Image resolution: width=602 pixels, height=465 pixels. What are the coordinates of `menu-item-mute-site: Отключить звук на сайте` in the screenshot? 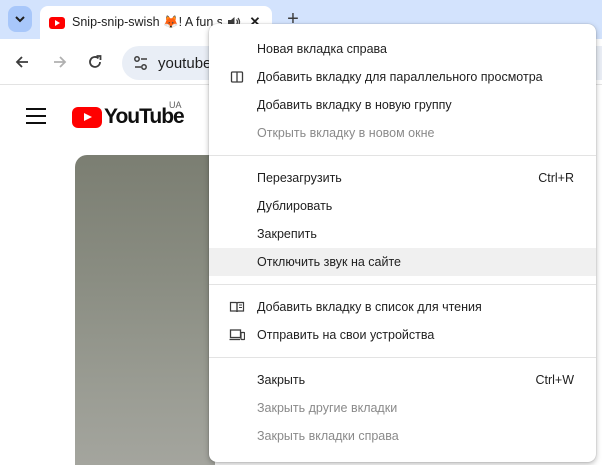 It's located at (402, 262).